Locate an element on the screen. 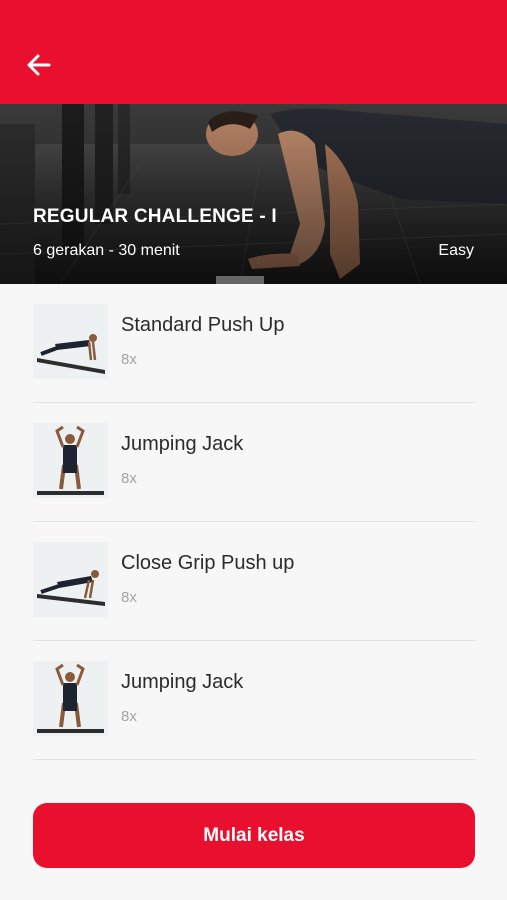  app-bar is located at coordinates (253, 52).